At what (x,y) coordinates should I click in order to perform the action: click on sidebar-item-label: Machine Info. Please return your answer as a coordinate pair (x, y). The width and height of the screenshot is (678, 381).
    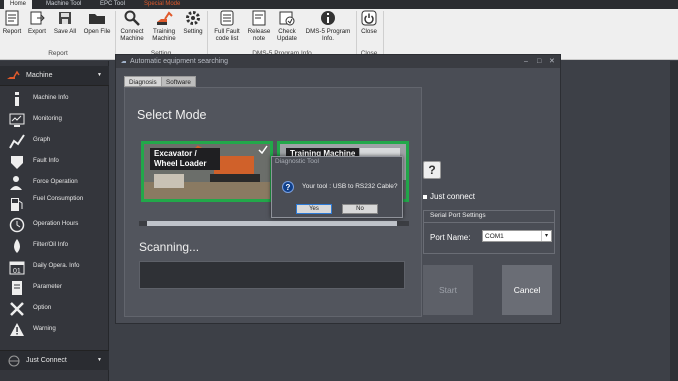
    Looking at the image, I should click on (51, 97).